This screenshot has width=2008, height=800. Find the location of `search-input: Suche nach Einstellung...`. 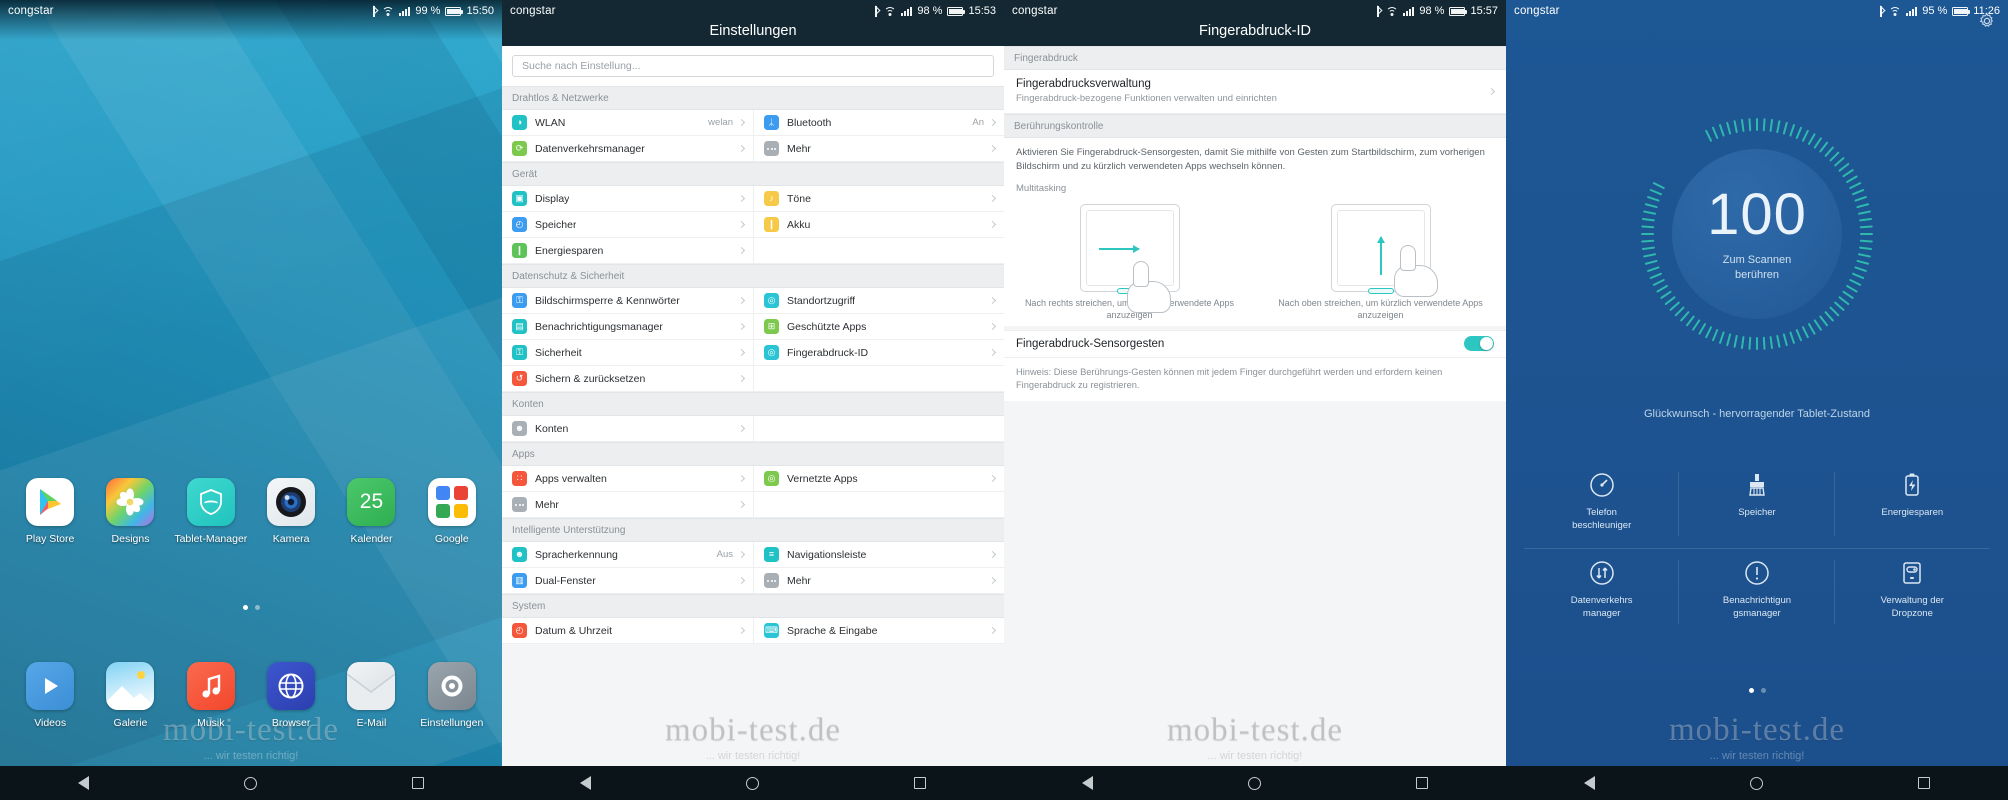

search-input: Suche nach Einstellung... is located at coordinates (753, 66).